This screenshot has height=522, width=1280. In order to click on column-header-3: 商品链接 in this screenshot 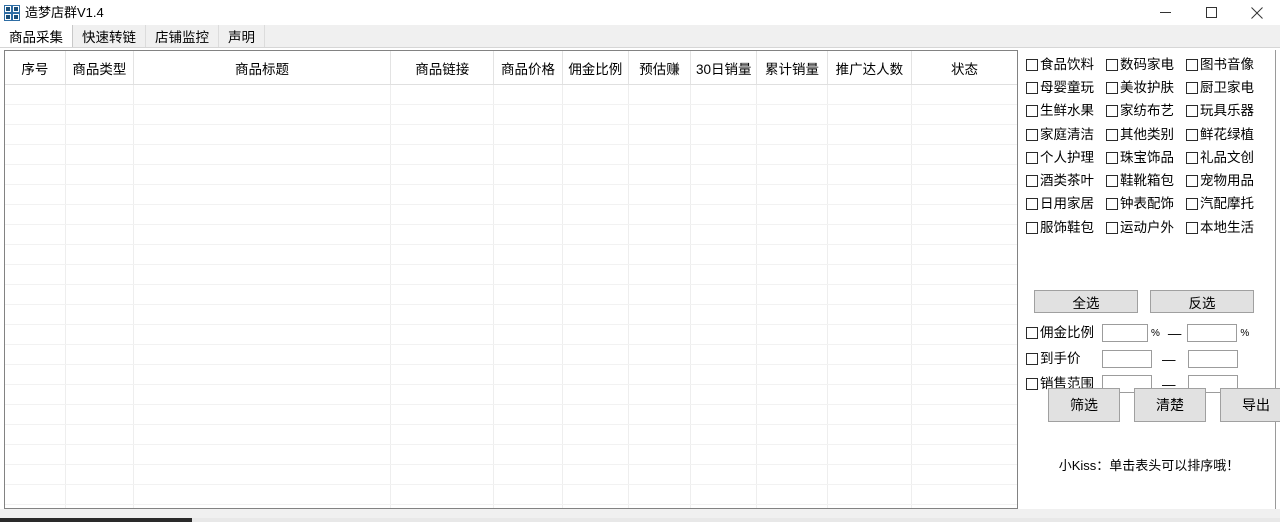, I will do `click(442, 68)`.